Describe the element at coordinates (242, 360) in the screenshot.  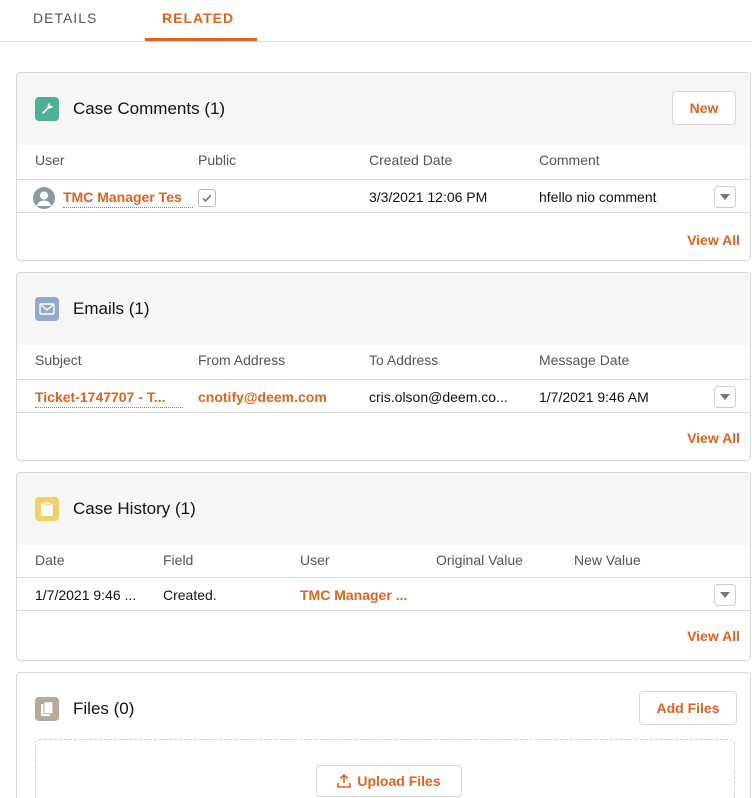
I see `column-header: From Address` at that location.